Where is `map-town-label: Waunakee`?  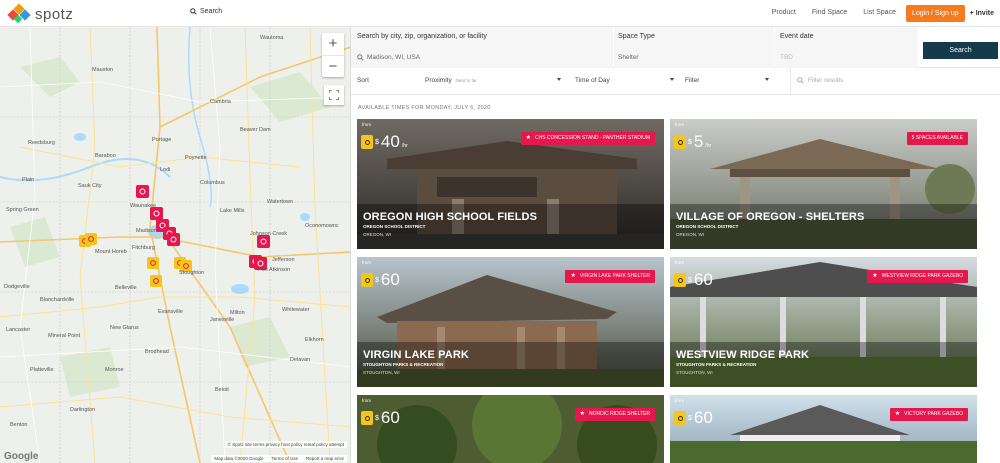 map-town-label: Waunakee is located at coordinates (143, 206).